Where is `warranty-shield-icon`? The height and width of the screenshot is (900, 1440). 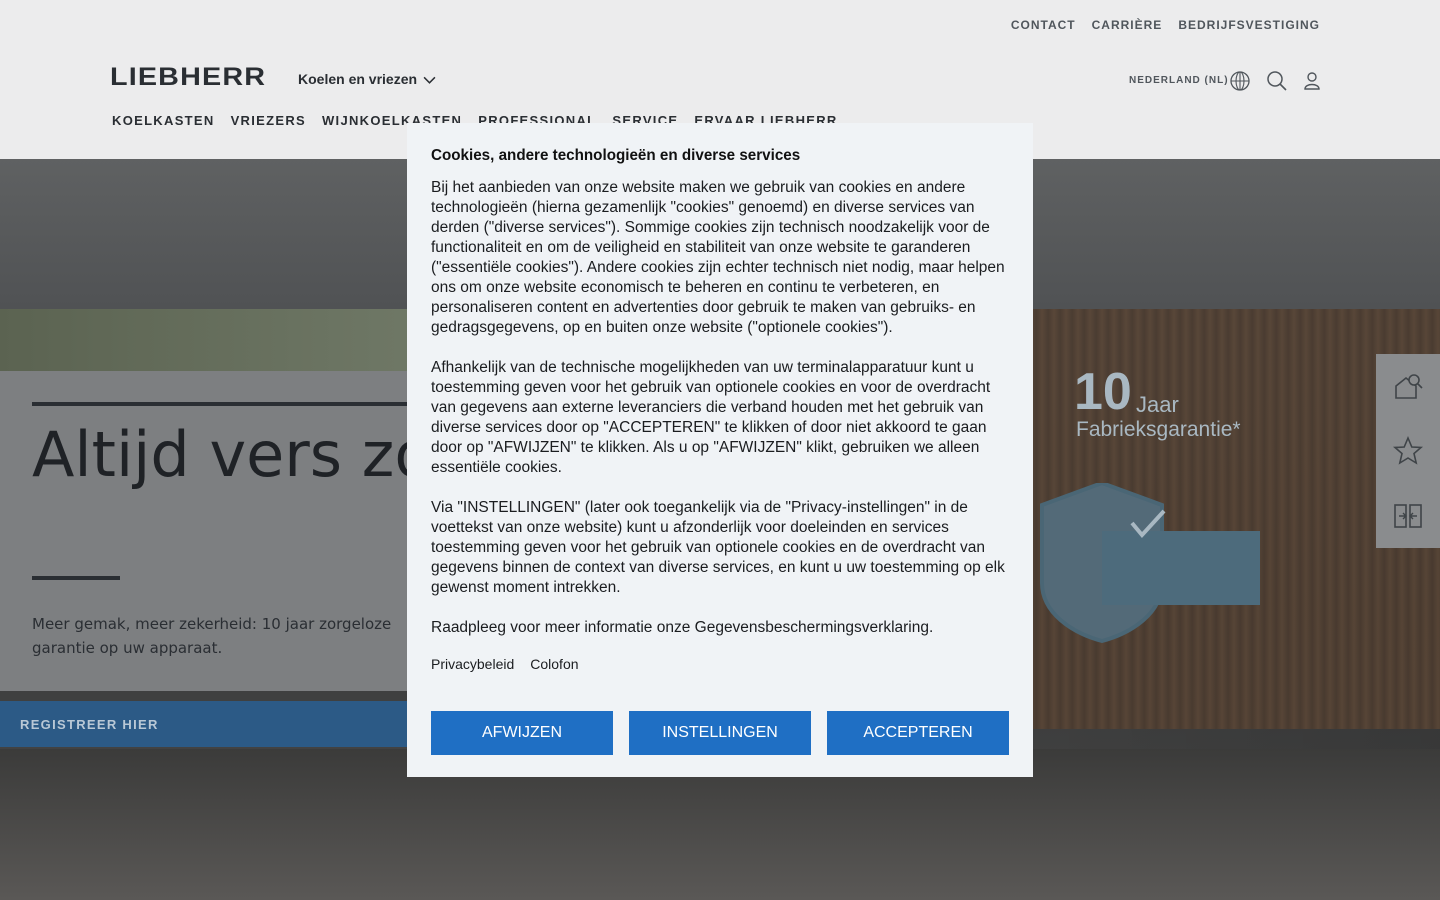
warranty-shield-icon is located at coordinates (1150, 563).